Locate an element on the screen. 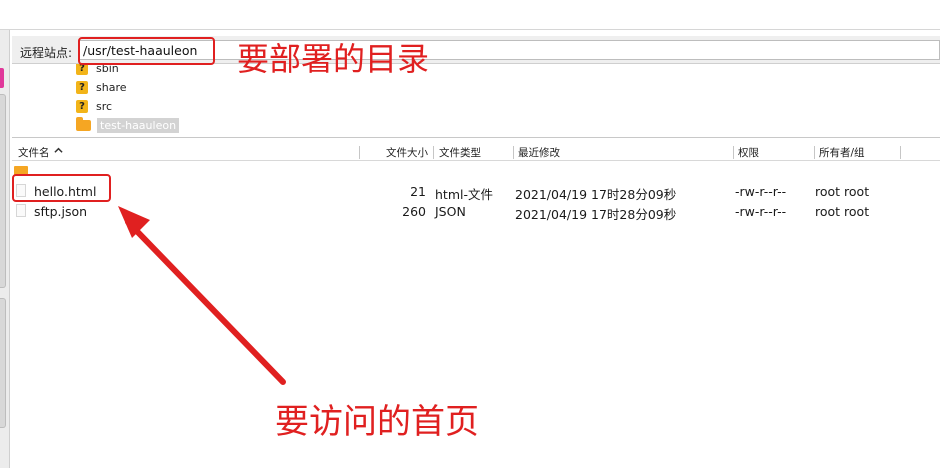  annotation-arrow is located at coordinates (202, 295).